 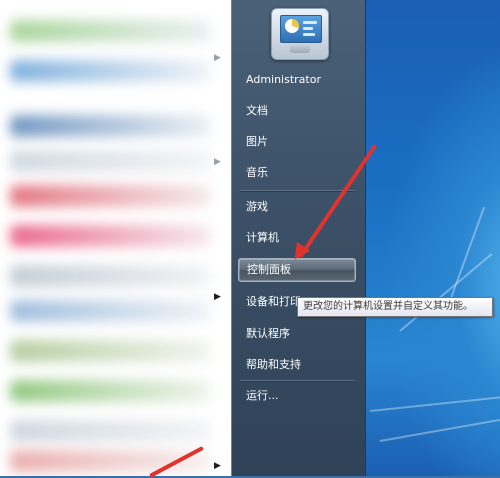 I want to click on menu-item-help-support: 帮助和支持, so click(x=297, y=365).